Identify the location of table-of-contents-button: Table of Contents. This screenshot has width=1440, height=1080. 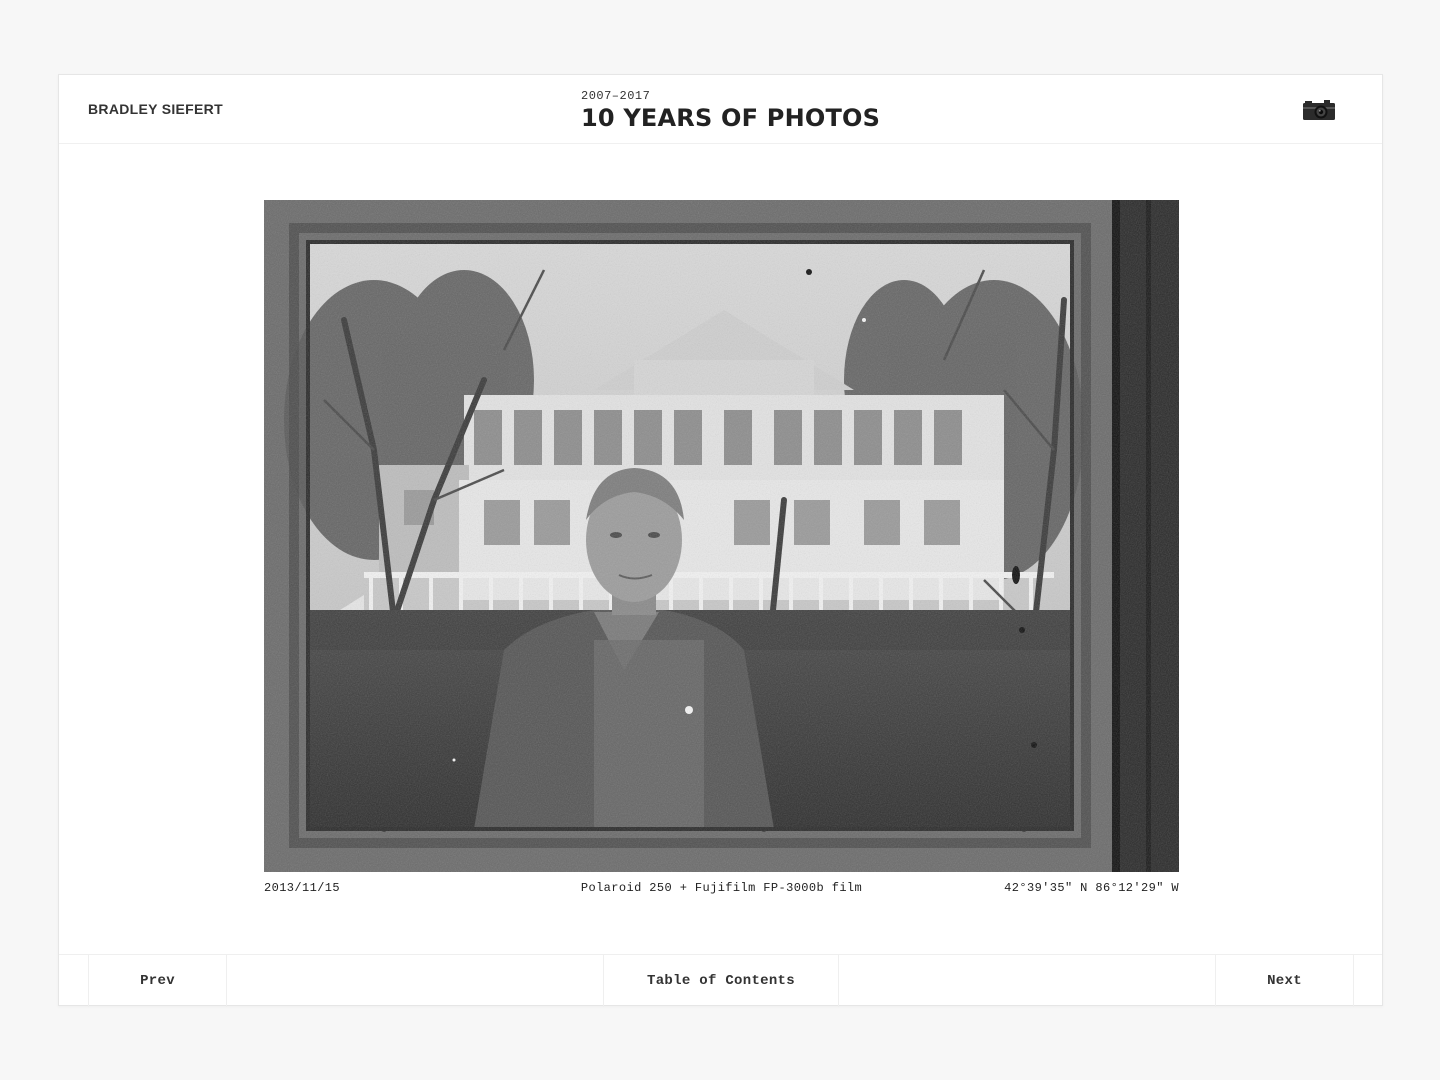
(721, 981).